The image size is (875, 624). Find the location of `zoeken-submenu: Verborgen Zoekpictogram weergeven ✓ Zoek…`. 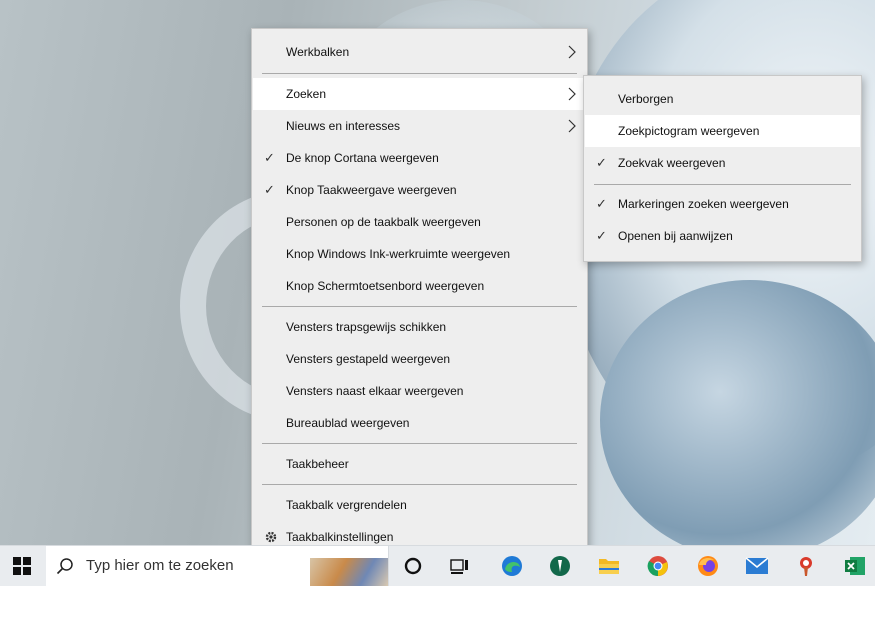

zoeken-submenu: Verborgen Zoekpictogram weergeven ✓ Zoek… is located at coordinates (722, 168).